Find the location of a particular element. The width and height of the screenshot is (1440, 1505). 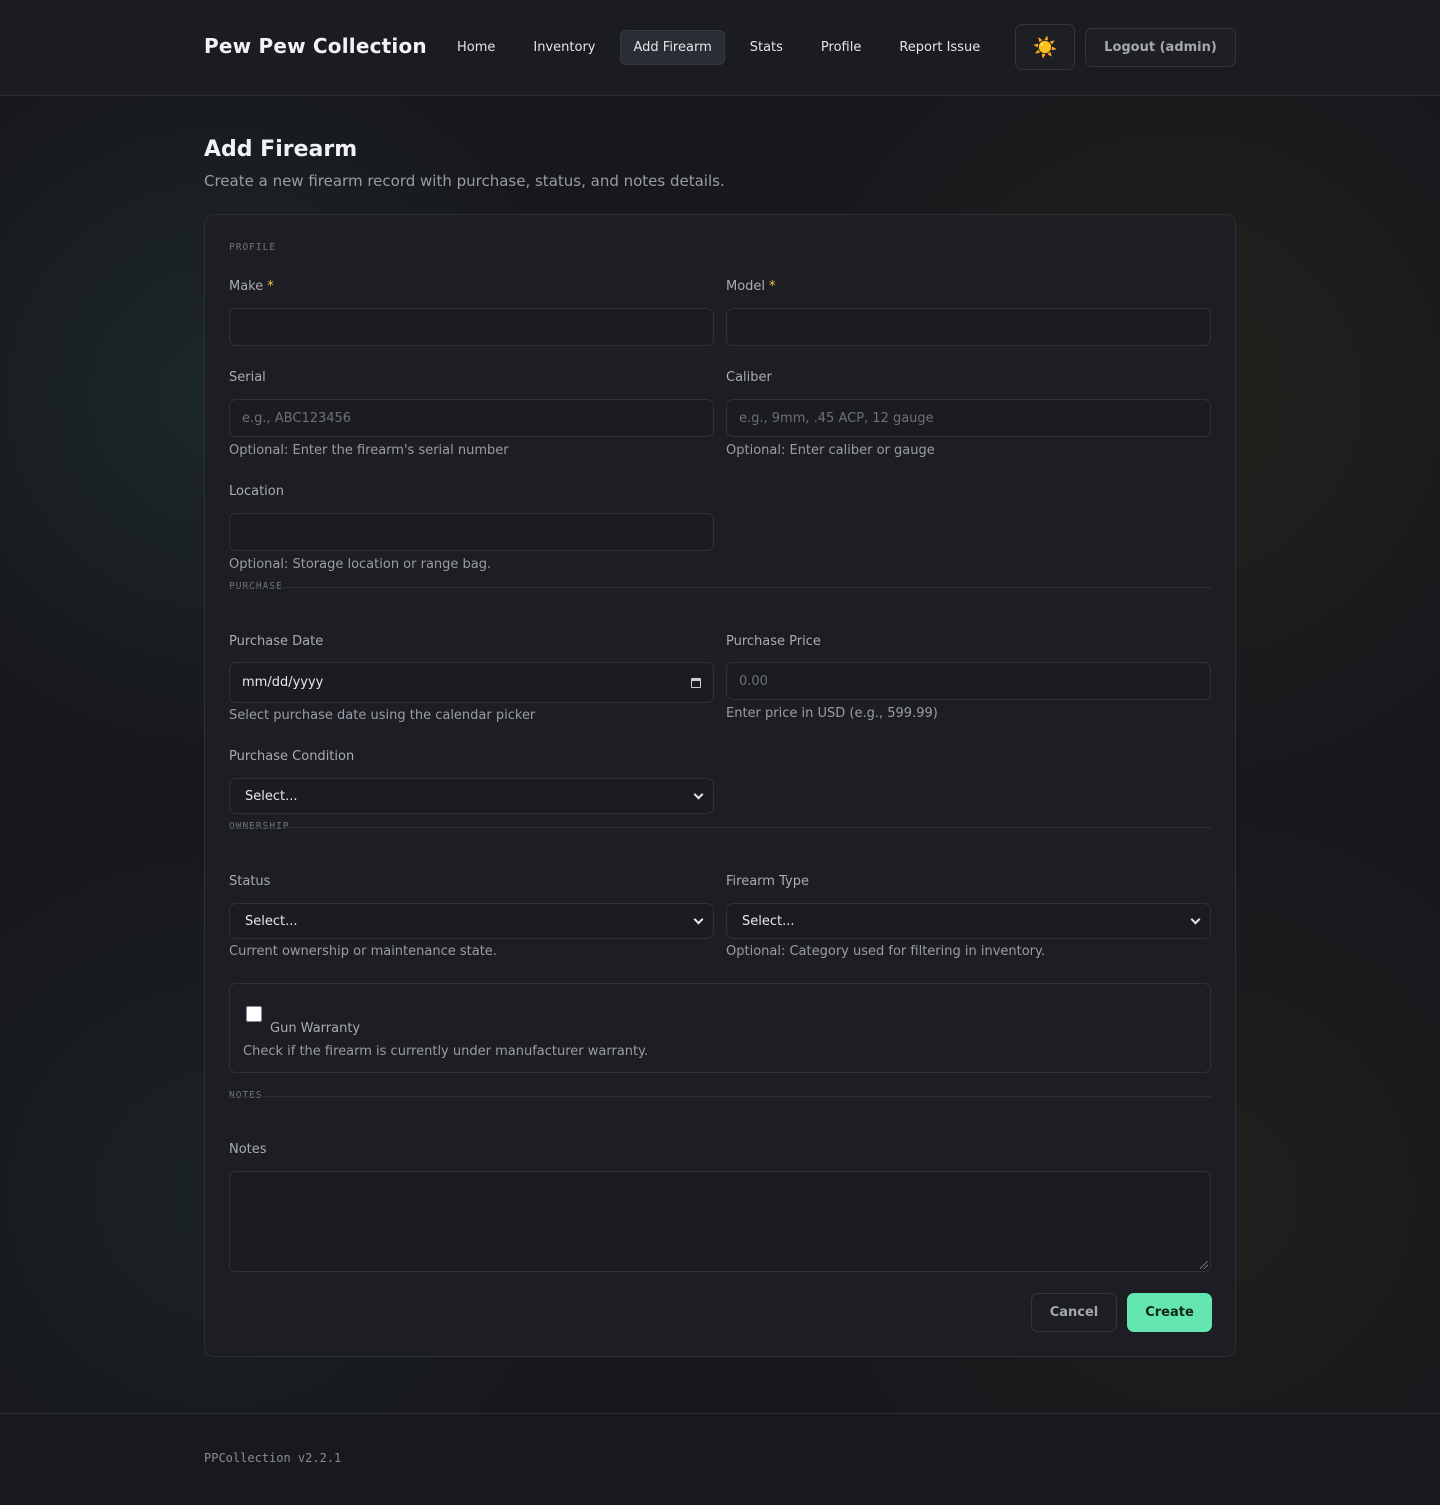

warranty-checkbox is located at coordinates (254, 1014).